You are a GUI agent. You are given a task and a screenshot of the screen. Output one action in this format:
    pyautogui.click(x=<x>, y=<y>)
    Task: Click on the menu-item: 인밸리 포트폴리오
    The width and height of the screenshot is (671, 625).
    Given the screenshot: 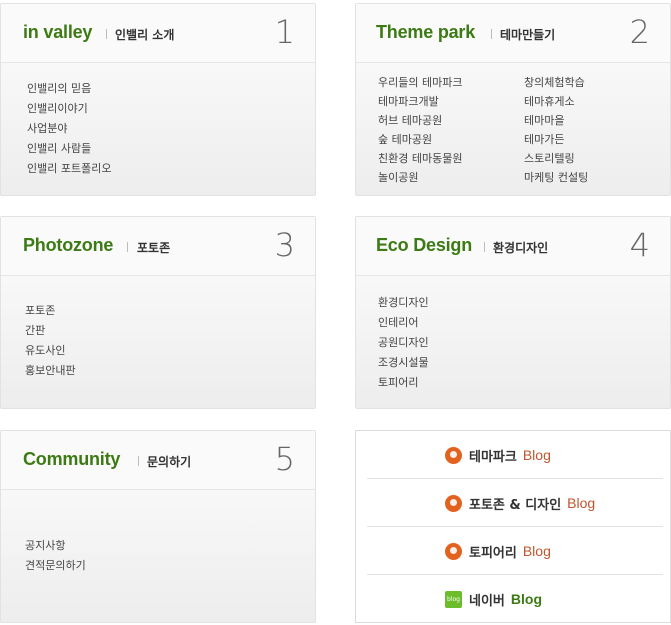 What is the action you would take?
    pyautogui.click(x=69, y=169)
    